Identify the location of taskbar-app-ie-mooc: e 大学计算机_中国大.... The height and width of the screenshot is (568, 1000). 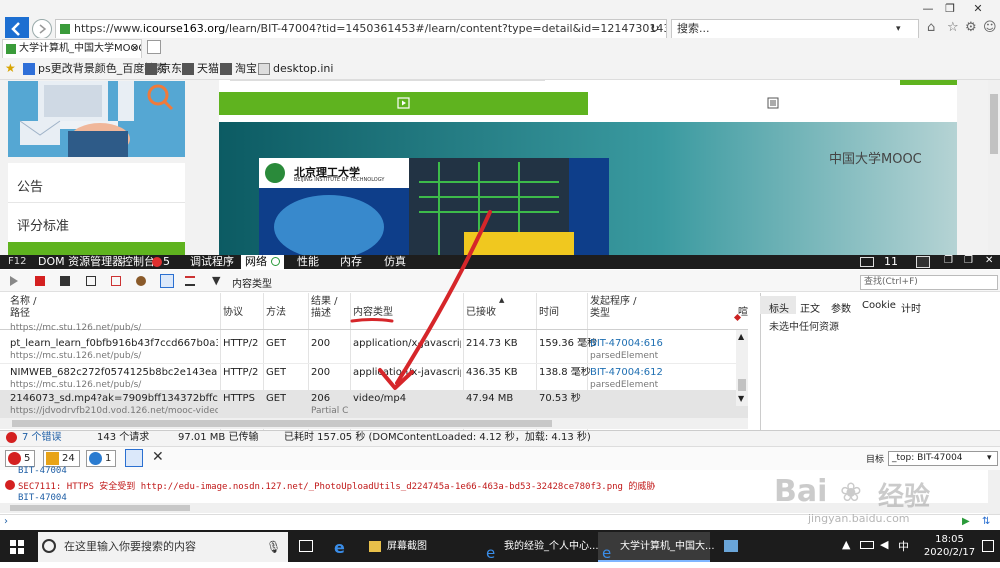
(656, 547).